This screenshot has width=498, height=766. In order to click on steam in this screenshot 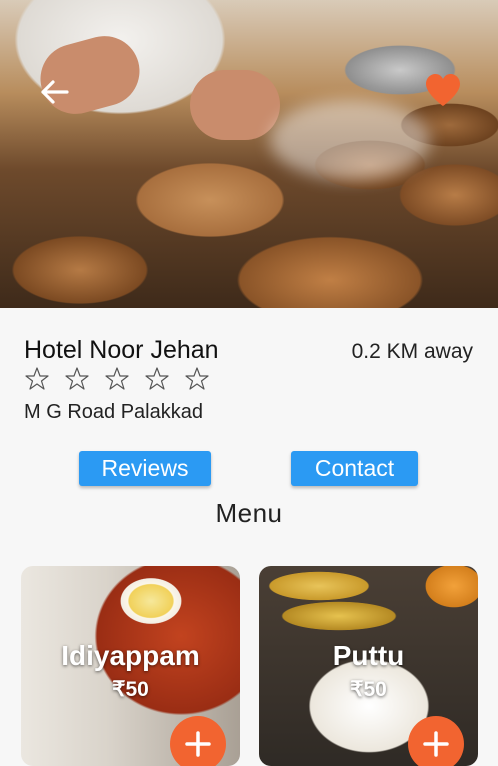, I will do `click(350, 140)`.